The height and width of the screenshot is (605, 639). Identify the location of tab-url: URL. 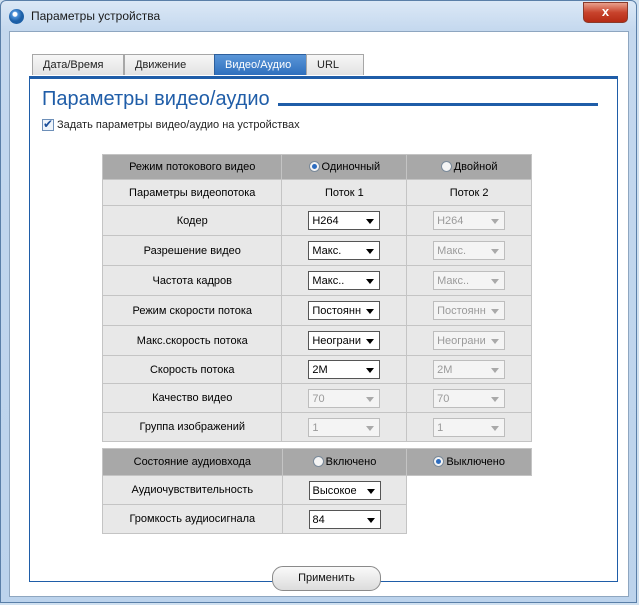
(335, 64).